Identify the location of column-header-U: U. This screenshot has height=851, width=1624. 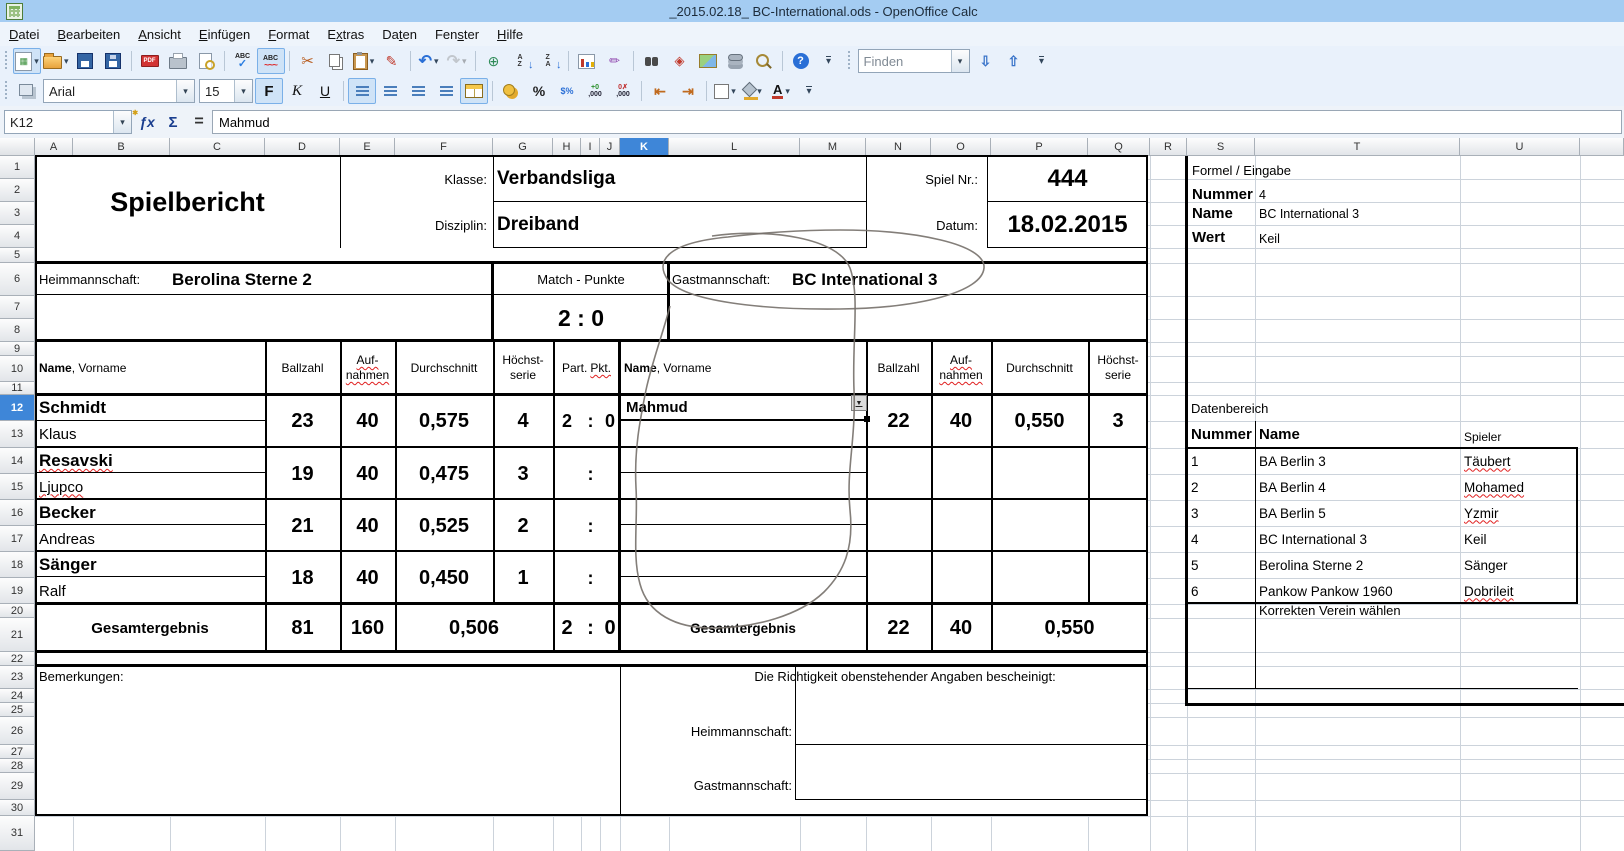
(1520, 147).